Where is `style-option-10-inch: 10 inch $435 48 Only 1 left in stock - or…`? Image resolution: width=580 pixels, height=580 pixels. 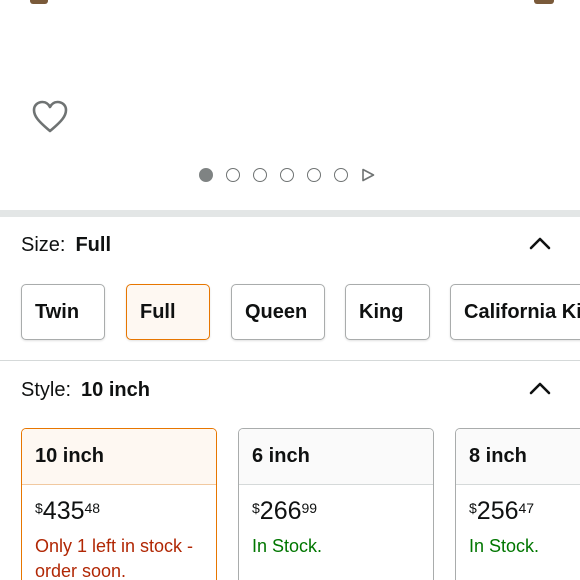 style-option-10-inch: 10 inch $435 48 Only 1 left in stock - or… is located at coordinates (119, 504).